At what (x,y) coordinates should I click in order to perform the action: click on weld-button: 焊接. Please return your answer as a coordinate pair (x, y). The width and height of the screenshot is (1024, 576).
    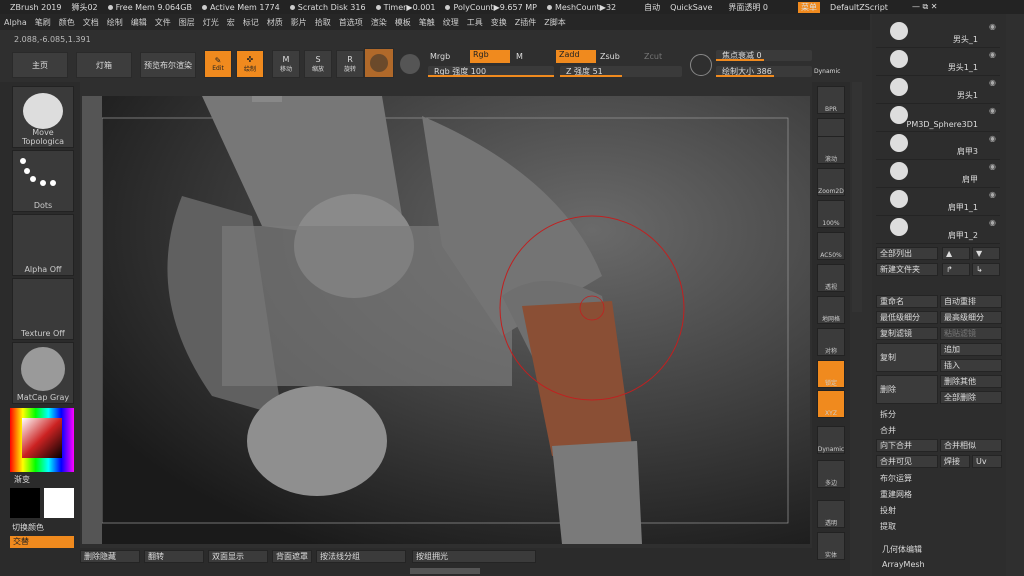
    Looking at the image, I should click on (955, 461).